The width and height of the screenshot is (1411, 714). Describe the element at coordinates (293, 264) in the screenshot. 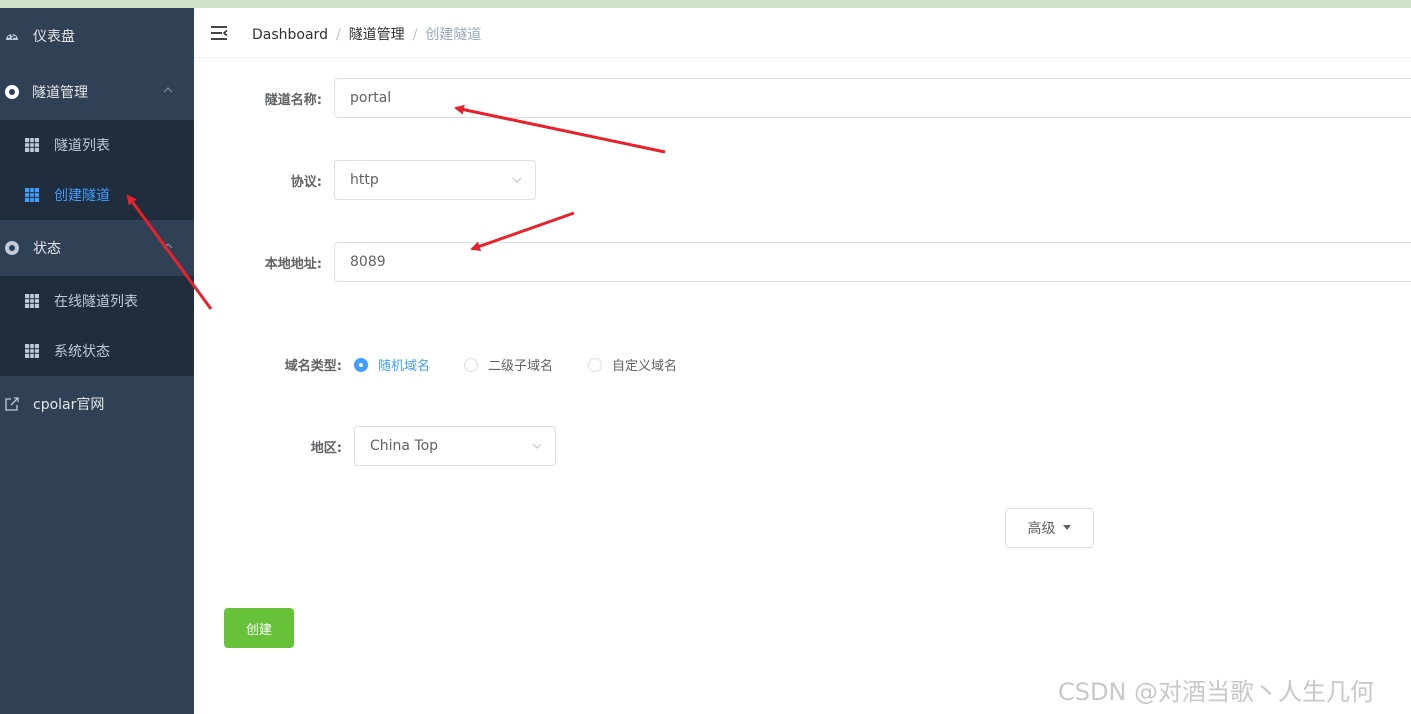

I see `local-address-label: 本地地址:` at that location.